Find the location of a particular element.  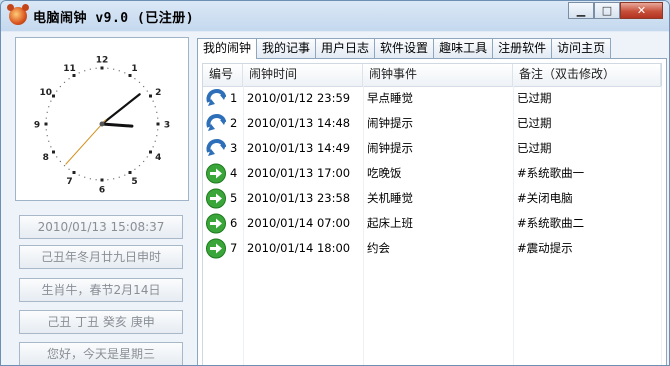

tab-bar: 我的闹钟 我的记事 用户日志 软件设置 趣味工具 注册软件 访问主页 is located at coordinates (404, 48).